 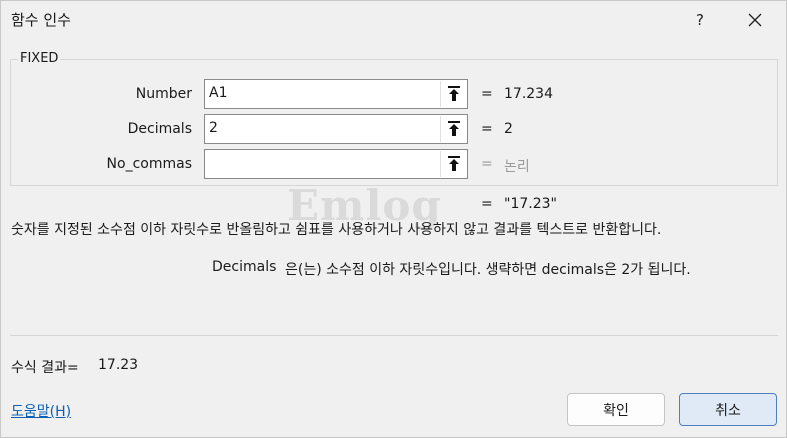 I want to click on number-input-value: A1, so click(x=218, y=93).